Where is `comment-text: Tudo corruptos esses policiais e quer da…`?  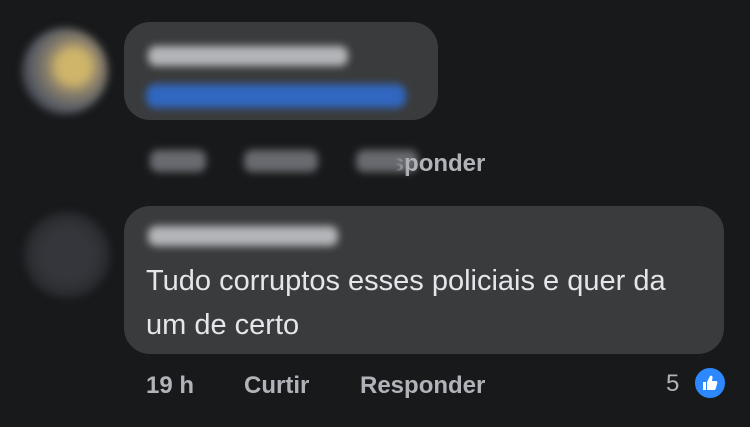 comment-text: Tudo corruptos esses policiais e quer da… is located at coordinates (406, 303).